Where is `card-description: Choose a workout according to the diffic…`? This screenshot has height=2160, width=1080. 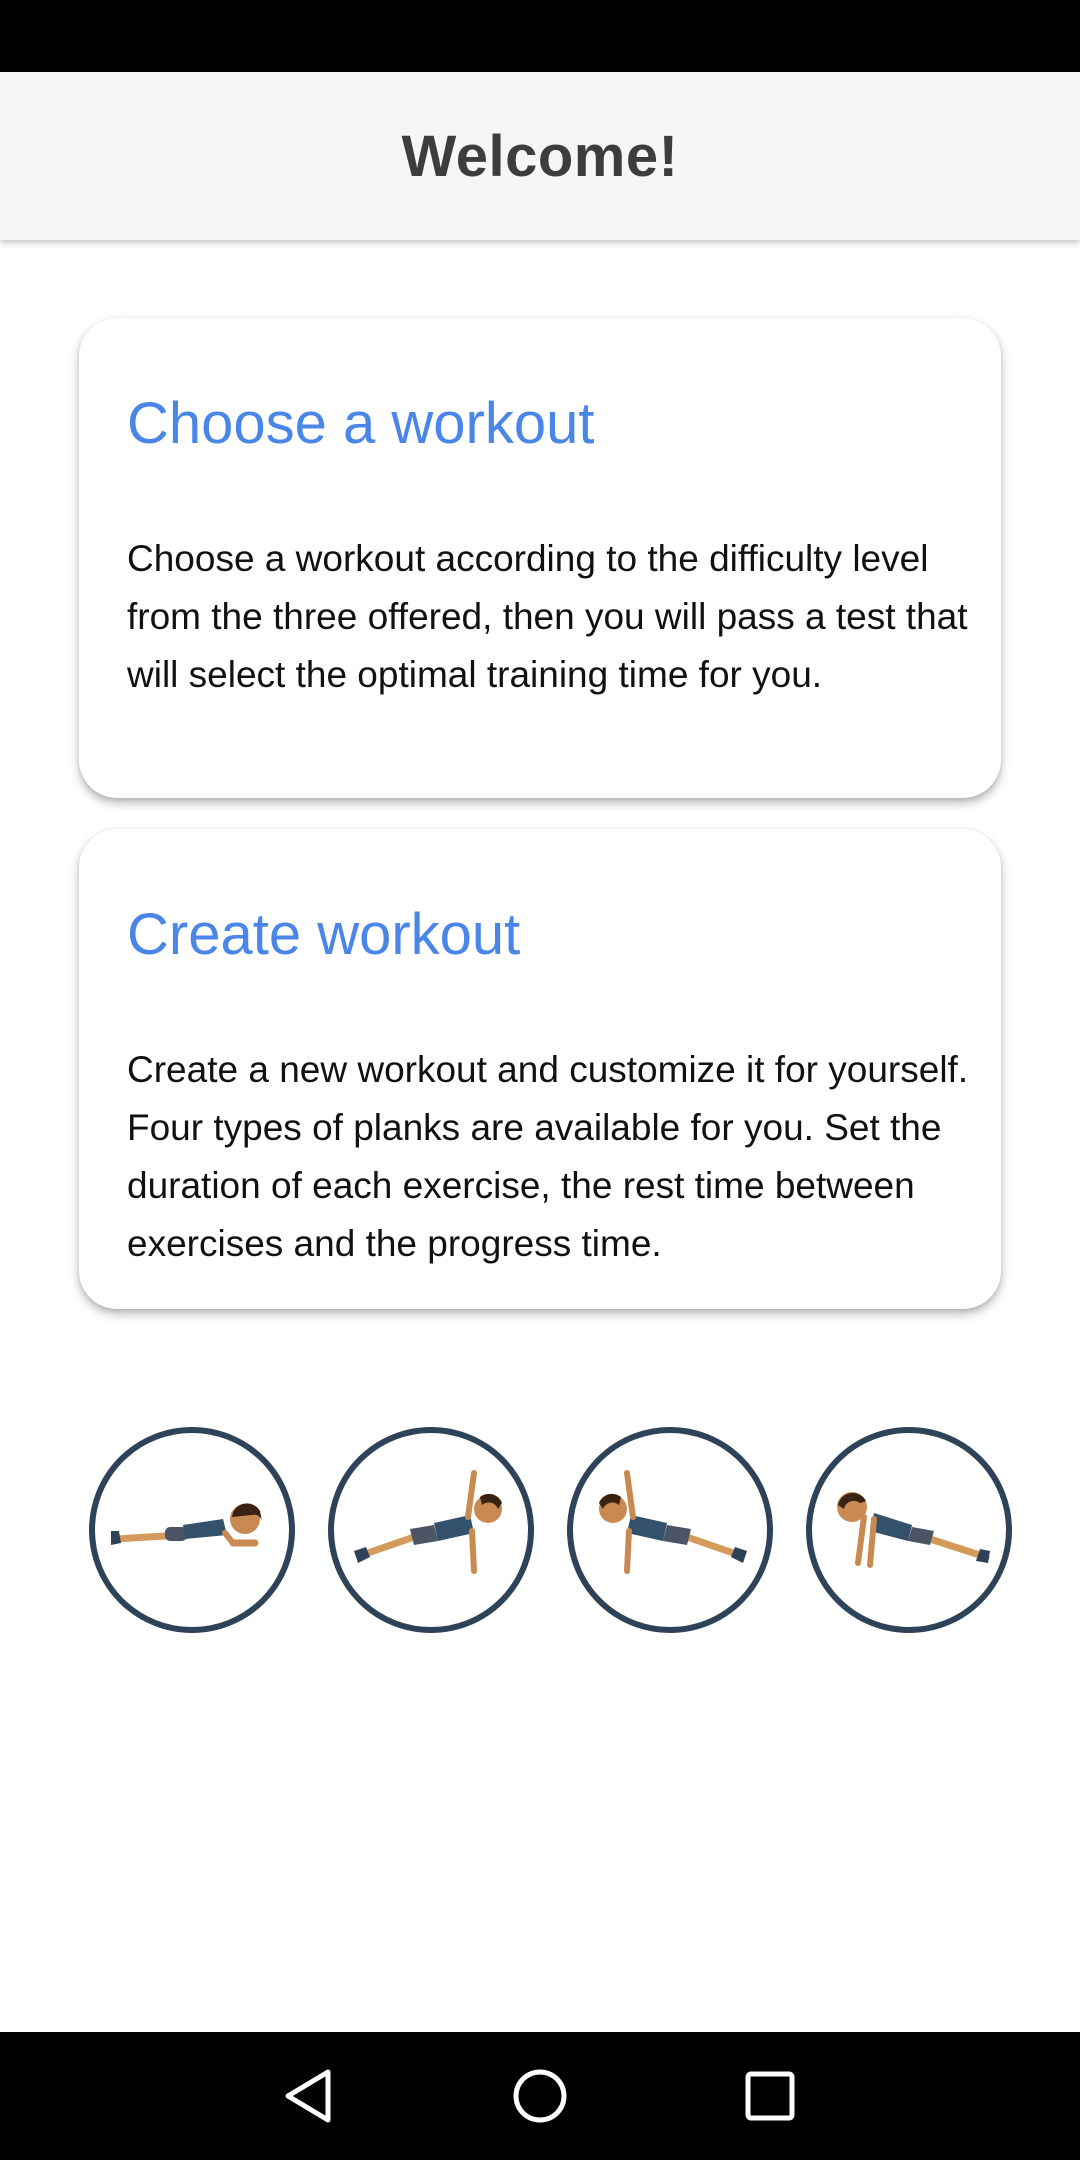 card-description: Choose a workout according to the diffic… is located at coordinates (547, 616).